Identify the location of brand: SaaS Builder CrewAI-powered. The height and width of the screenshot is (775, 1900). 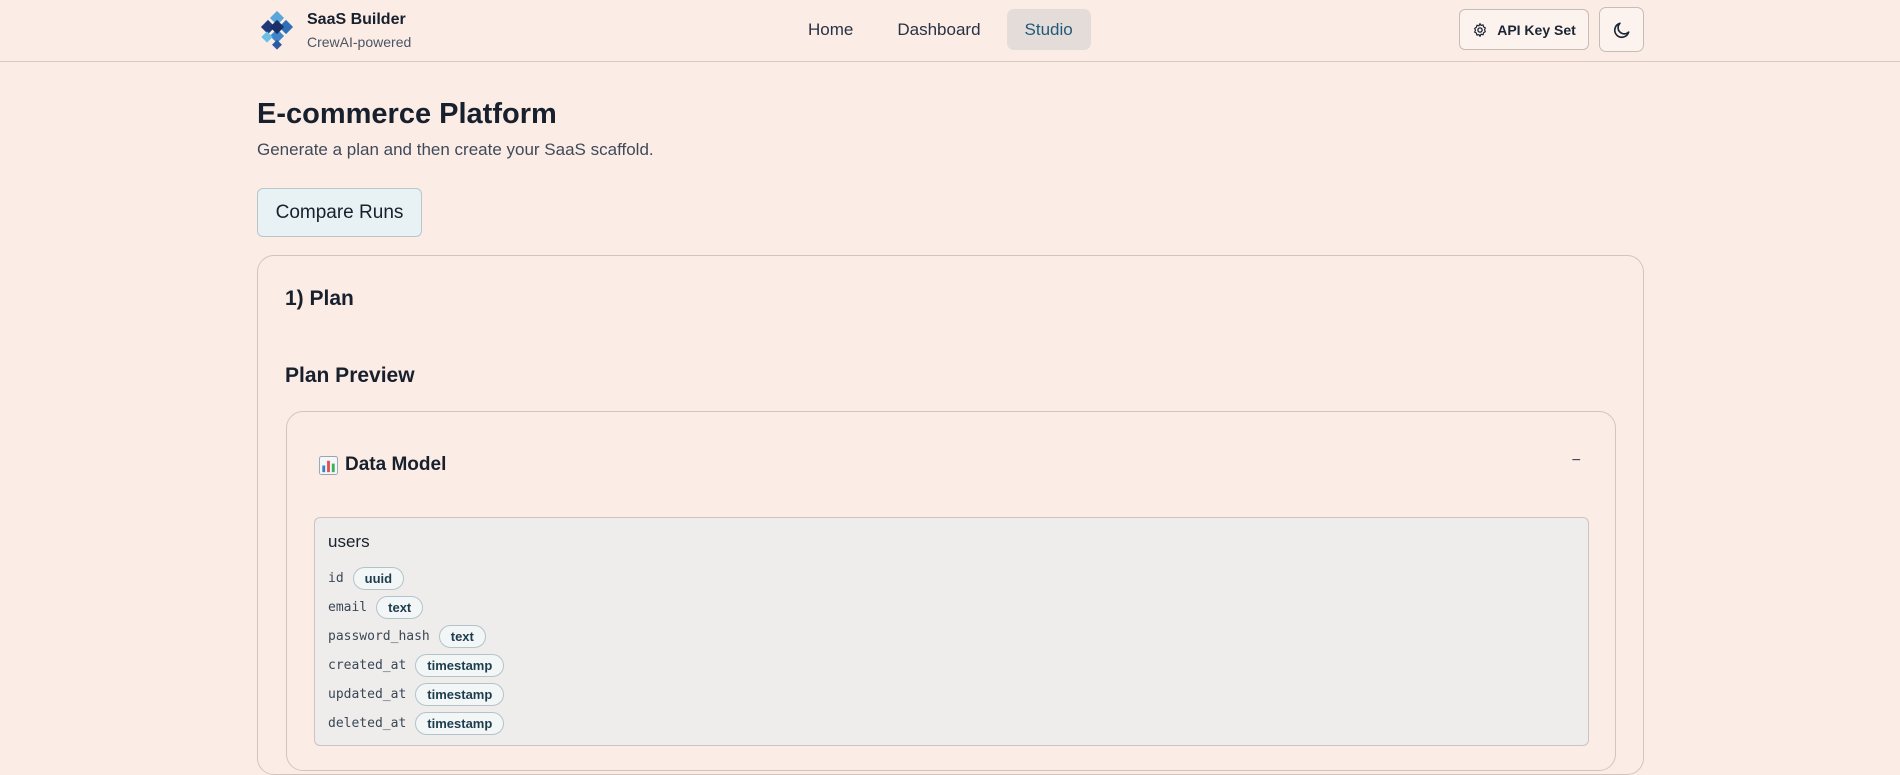
(334, 31).